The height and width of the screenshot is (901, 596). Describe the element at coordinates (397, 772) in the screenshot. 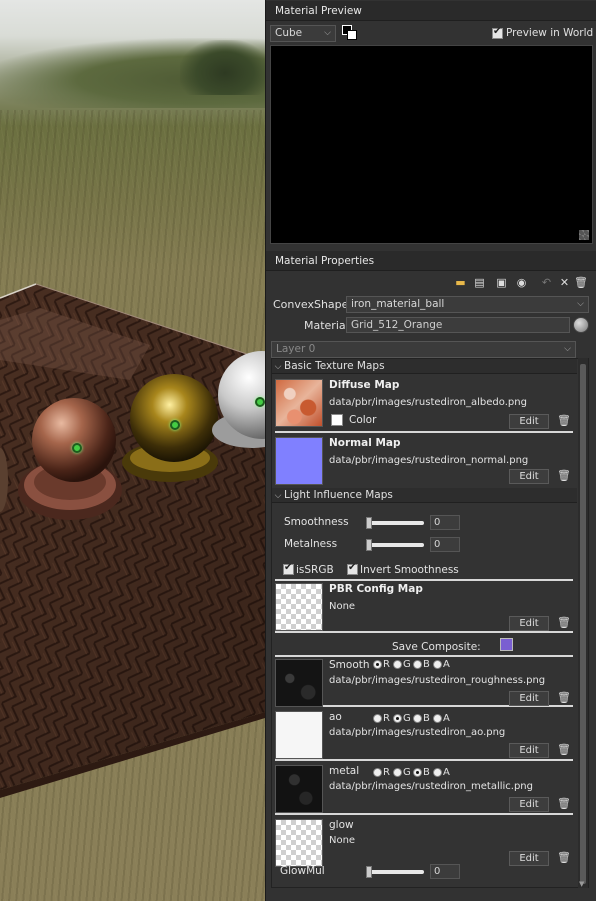

I see `metal-channel-g-radio` at that location.